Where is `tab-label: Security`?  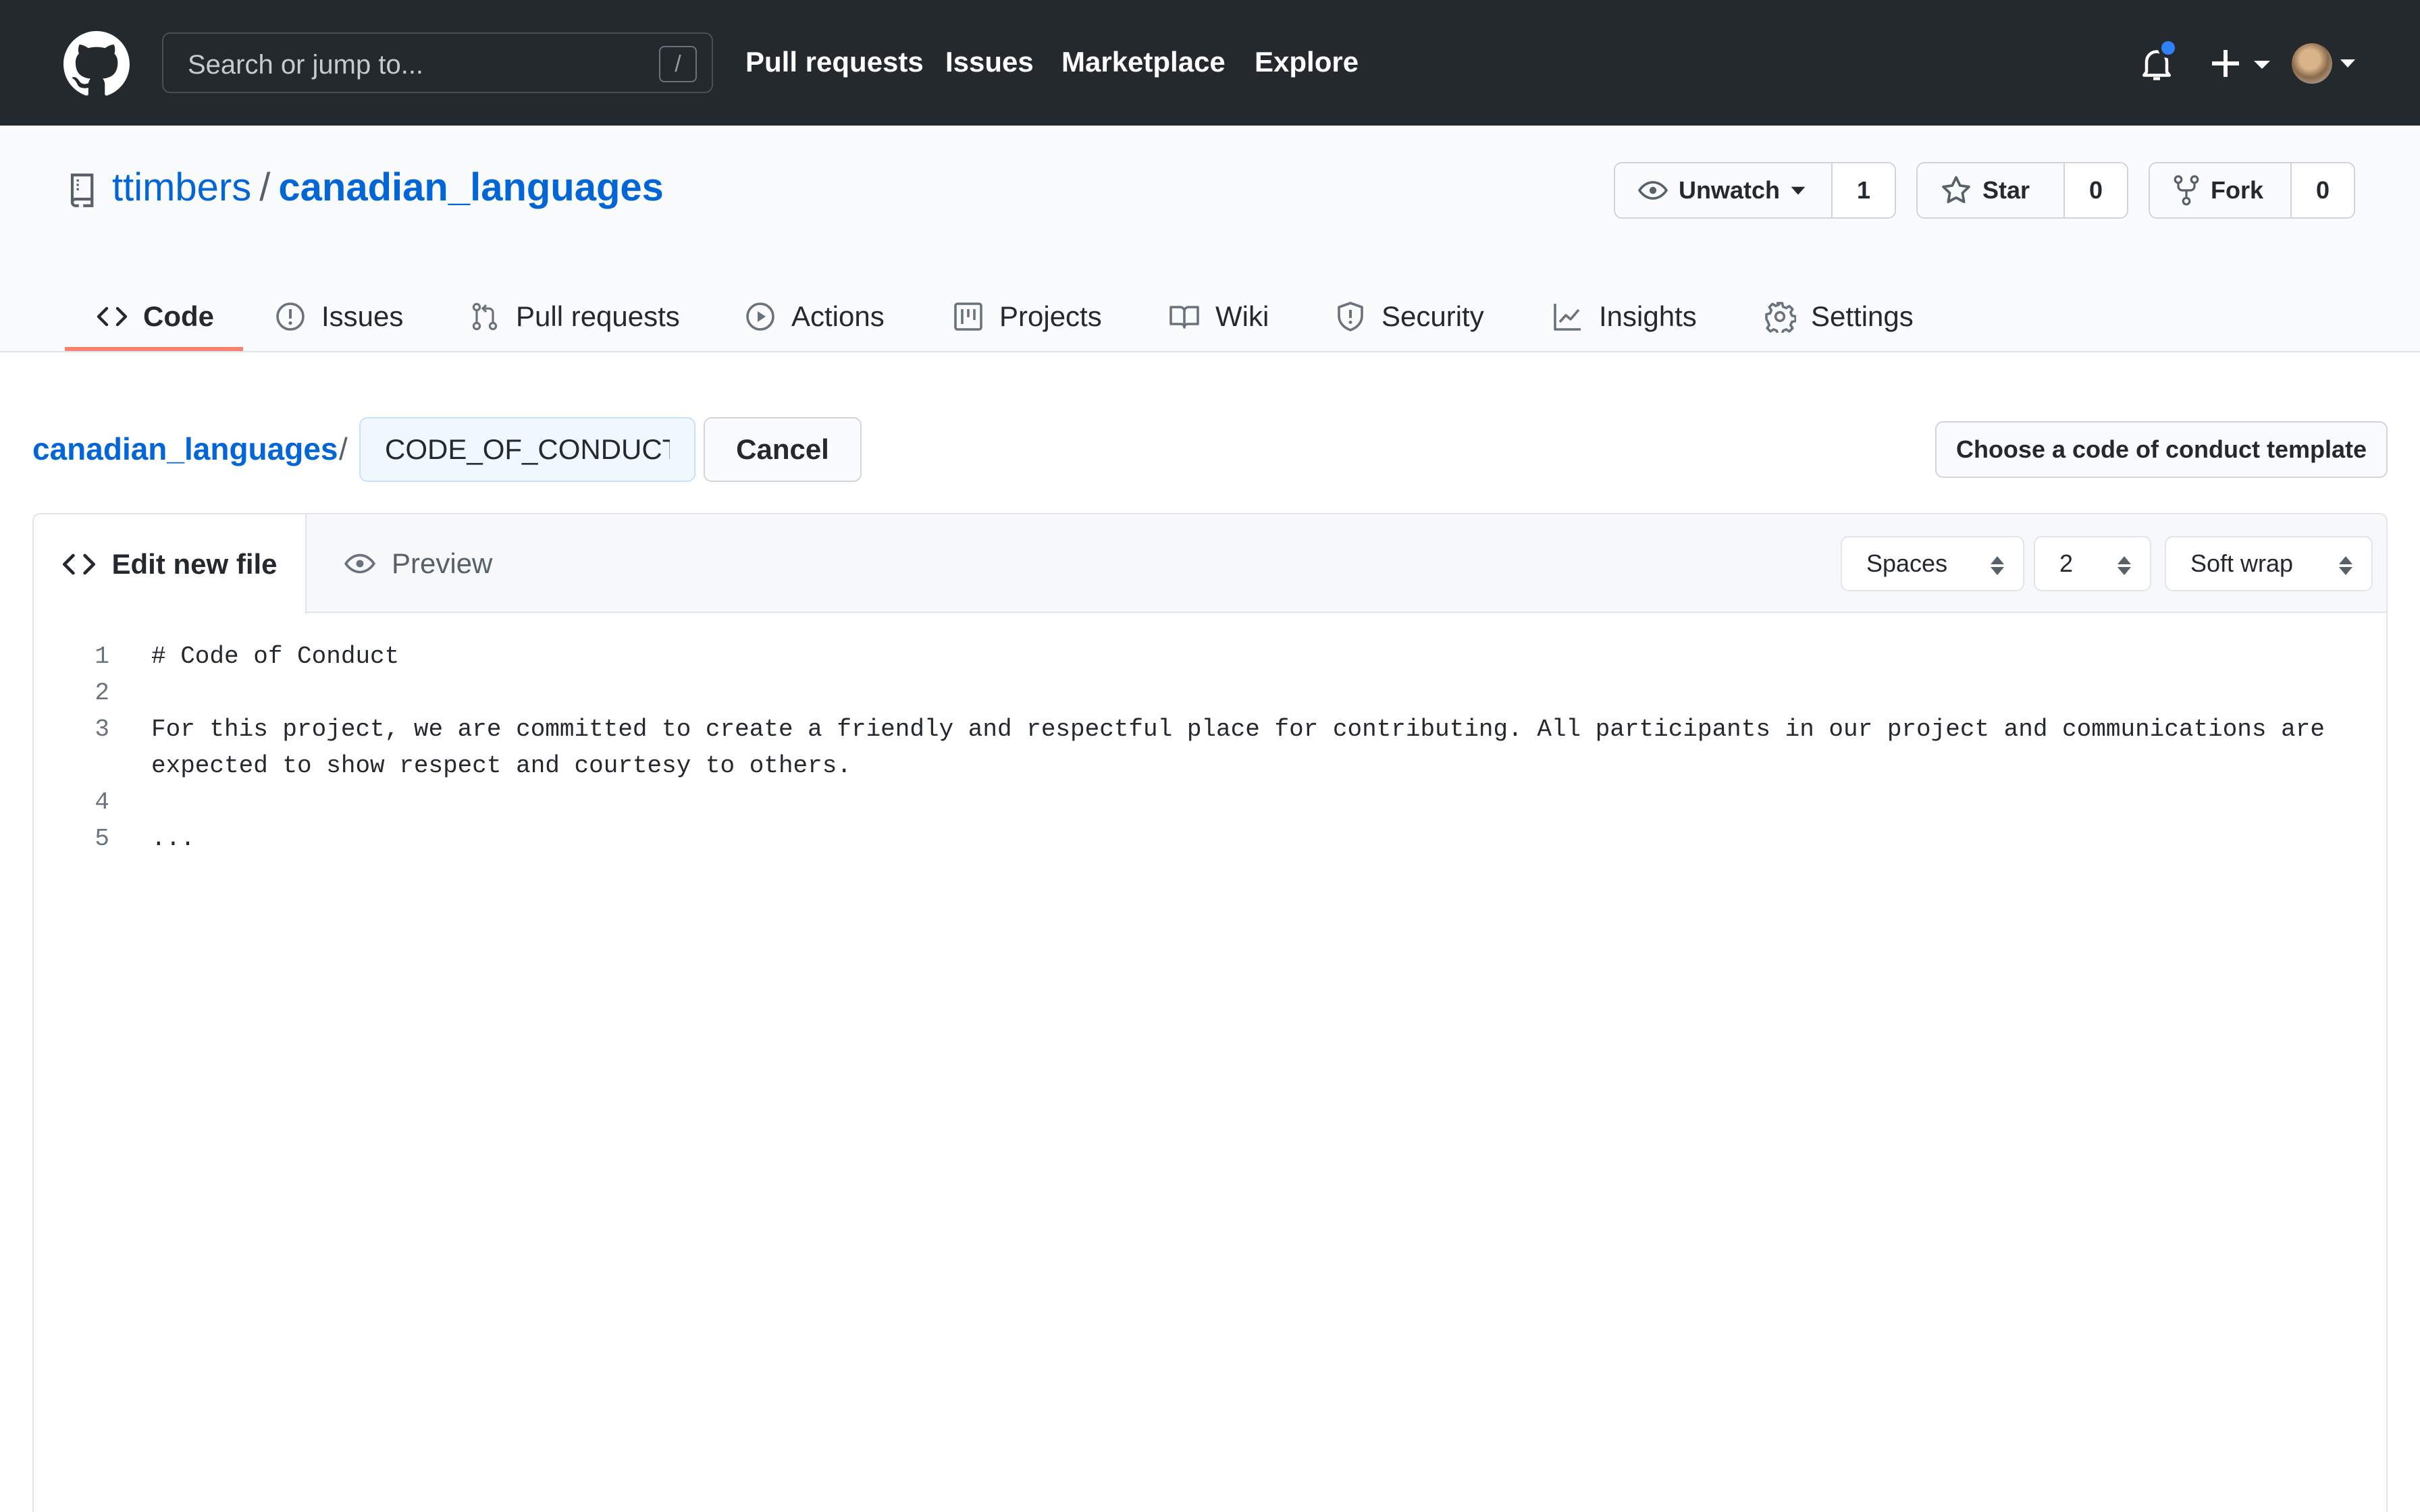
tab-label: Security is located at coordinates (1433, 316).